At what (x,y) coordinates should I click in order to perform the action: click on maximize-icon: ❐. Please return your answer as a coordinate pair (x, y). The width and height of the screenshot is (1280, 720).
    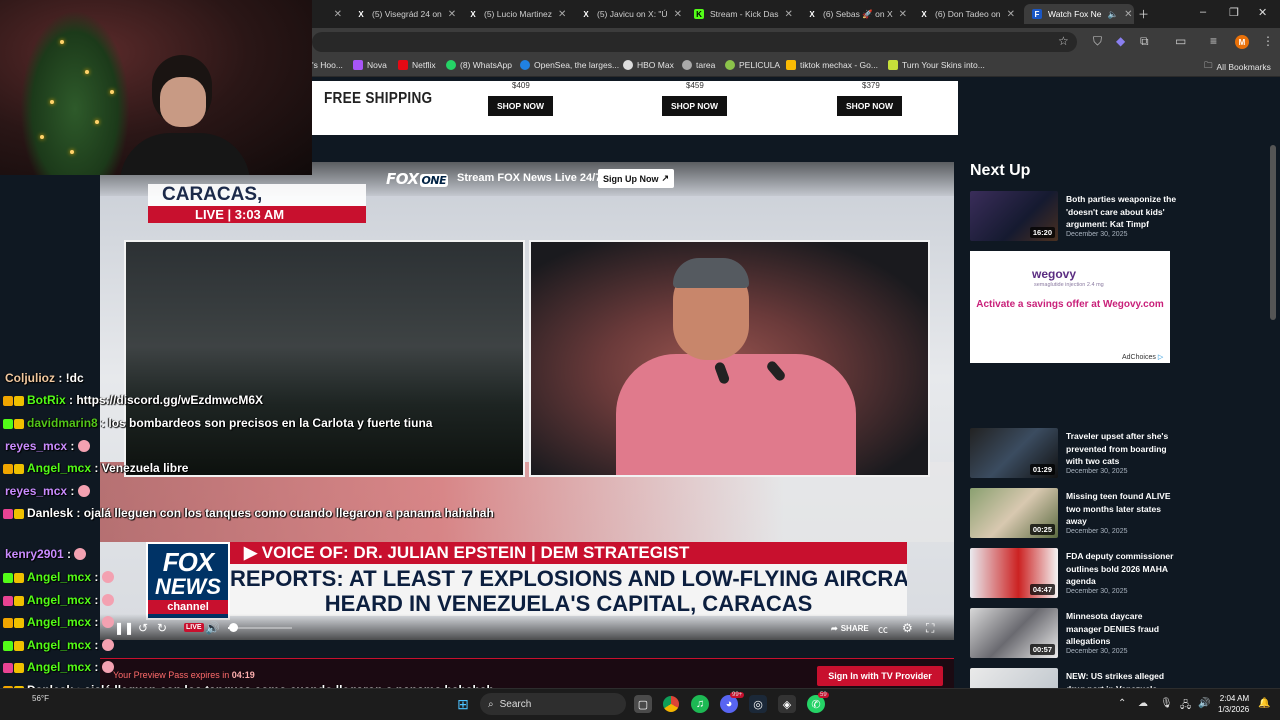
    Looking at the image, I should click on (1234, 12).